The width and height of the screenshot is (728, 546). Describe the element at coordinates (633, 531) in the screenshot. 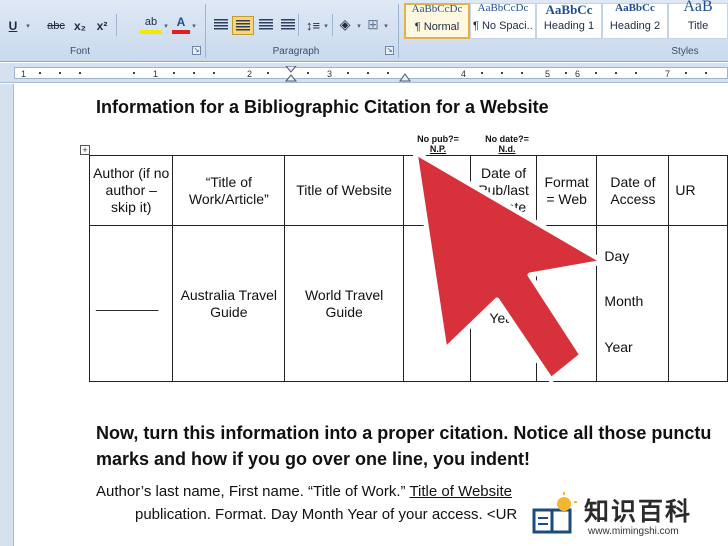

I see `watermark-url: www.mimingshi.com` at that location.